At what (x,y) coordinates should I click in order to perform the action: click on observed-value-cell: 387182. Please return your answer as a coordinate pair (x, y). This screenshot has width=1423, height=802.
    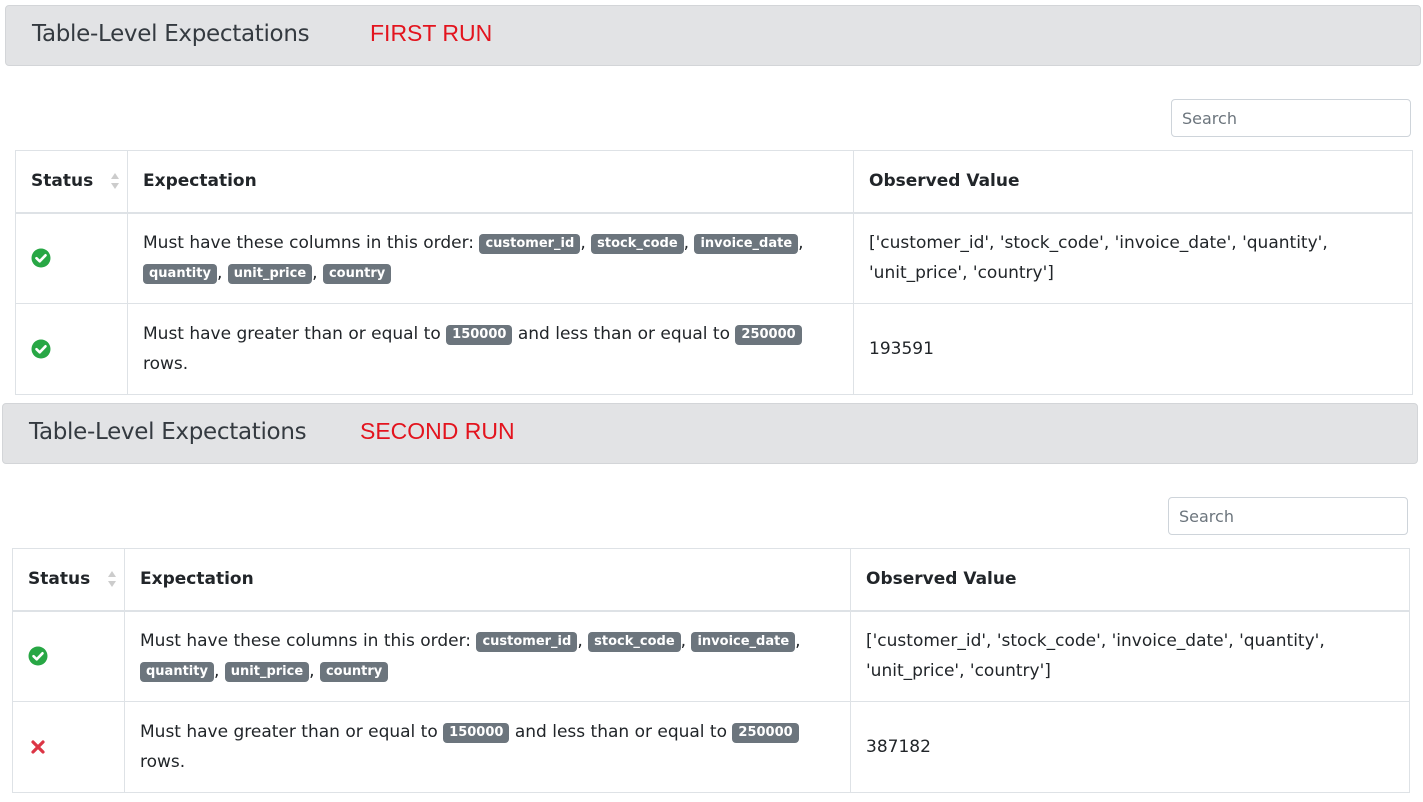
    Looking at the image, I should click on (1130, 747).